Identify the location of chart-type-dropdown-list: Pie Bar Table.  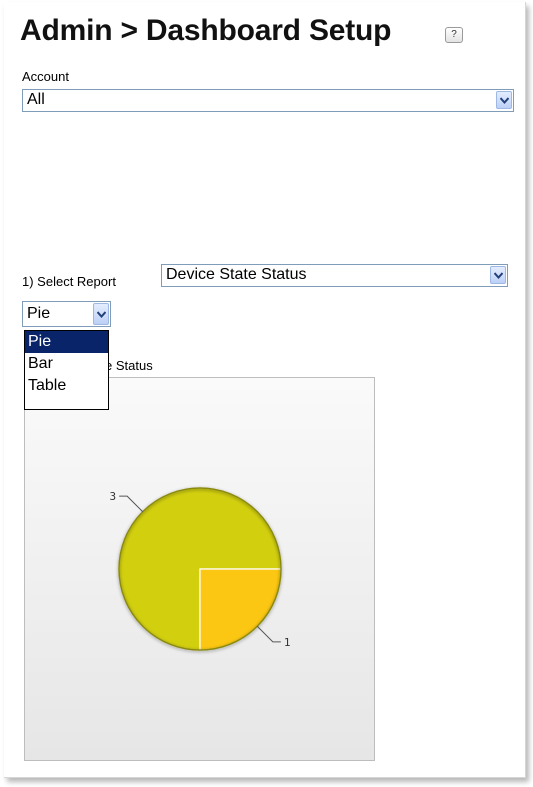
(66, 370).